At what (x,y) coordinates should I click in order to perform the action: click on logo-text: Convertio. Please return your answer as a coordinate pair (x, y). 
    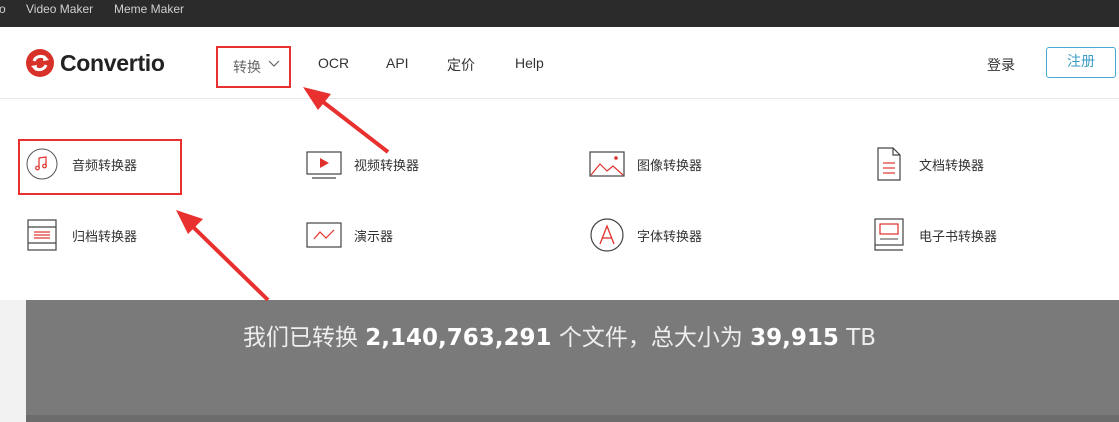
    Looking at the image, I should click on (112, 62).